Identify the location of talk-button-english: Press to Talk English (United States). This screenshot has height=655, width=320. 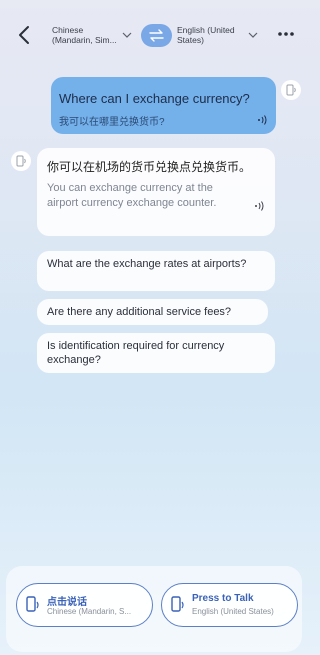
(229, 605).